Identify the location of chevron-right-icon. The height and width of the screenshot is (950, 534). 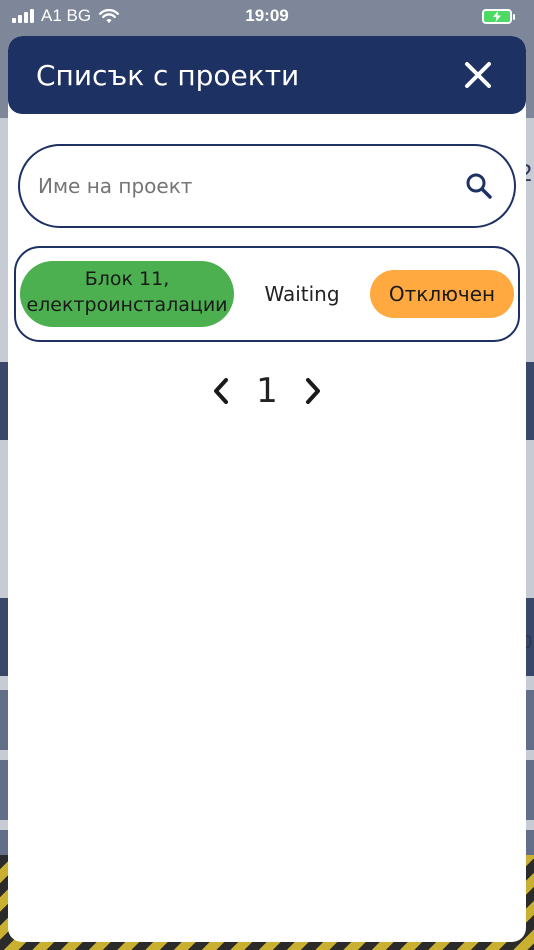
(312, 391).